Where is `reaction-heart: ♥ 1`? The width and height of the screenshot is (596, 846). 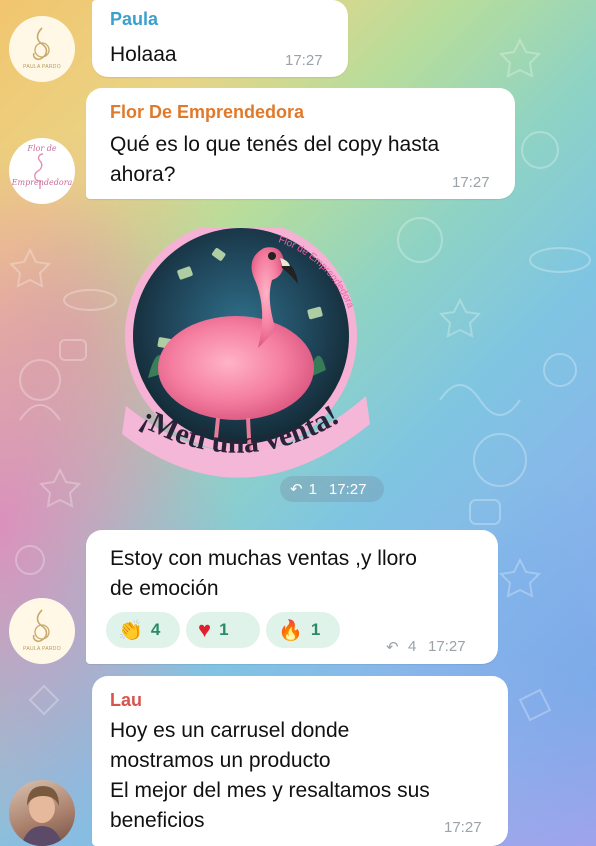
reaction-heart: ♥ 1 is located at coordinates (223, 630).